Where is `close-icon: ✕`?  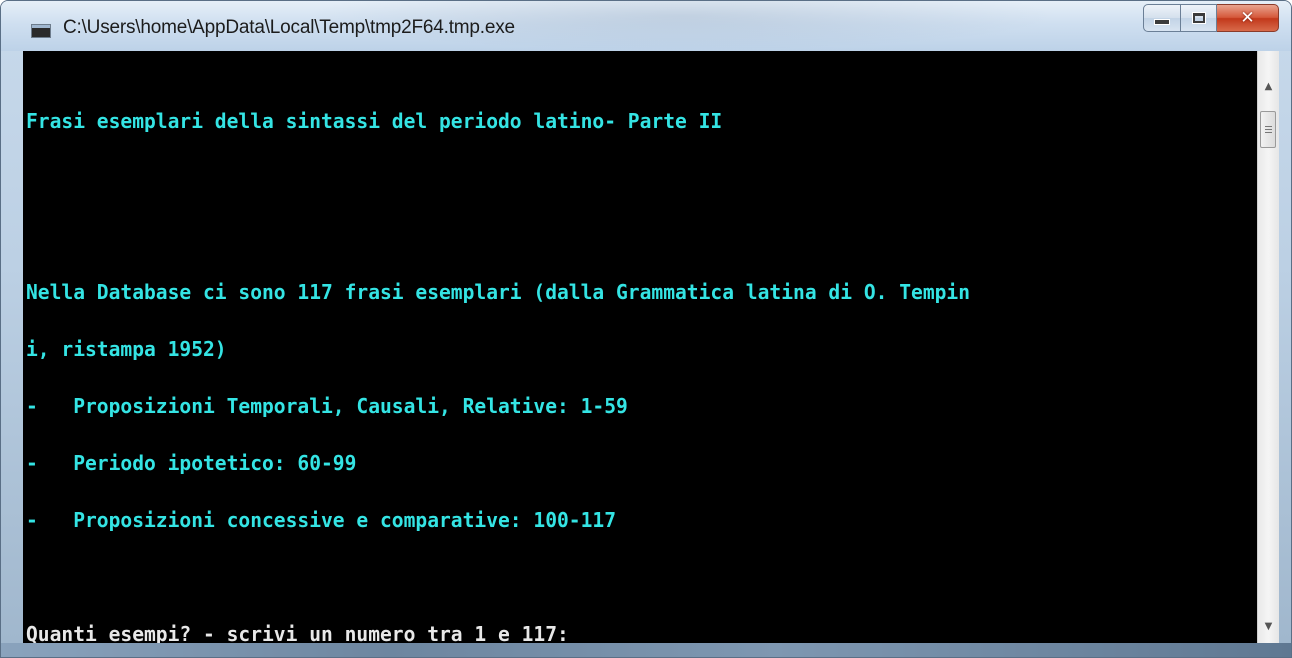
close-icon: ✕ is located at coordinates (1247, 18).